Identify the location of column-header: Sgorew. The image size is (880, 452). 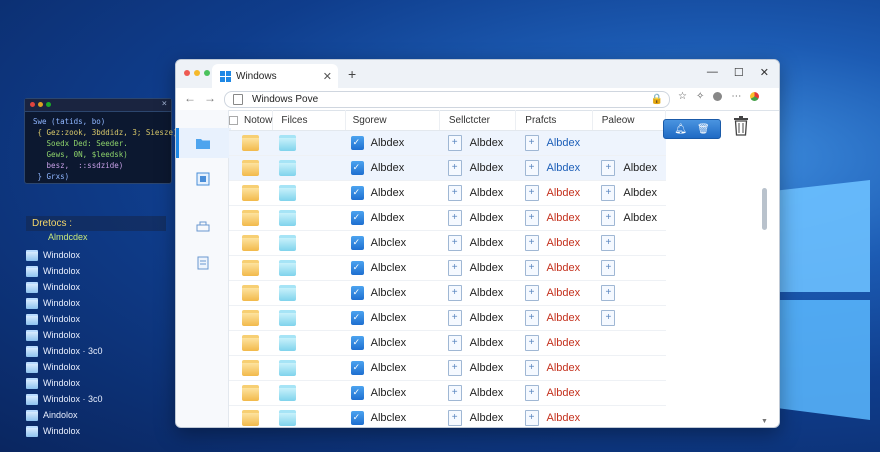
(393, 120).